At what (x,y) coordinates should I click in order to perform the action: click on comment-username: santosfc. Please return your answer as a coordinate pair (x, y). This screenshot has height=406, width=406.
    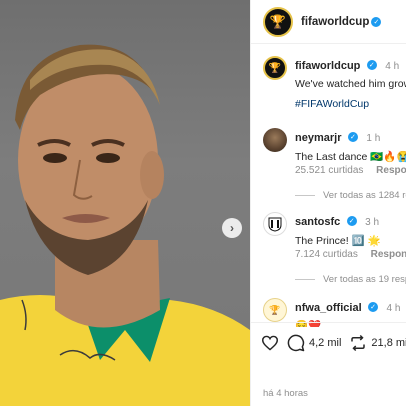
    Looking at the image, I should click on (317, 222).